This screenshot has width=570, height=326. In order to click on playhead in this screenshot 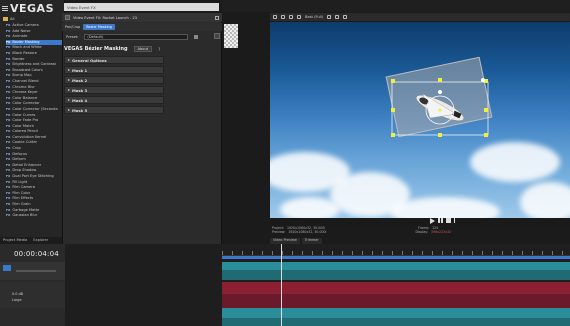, I will do `click(281, 285)`.